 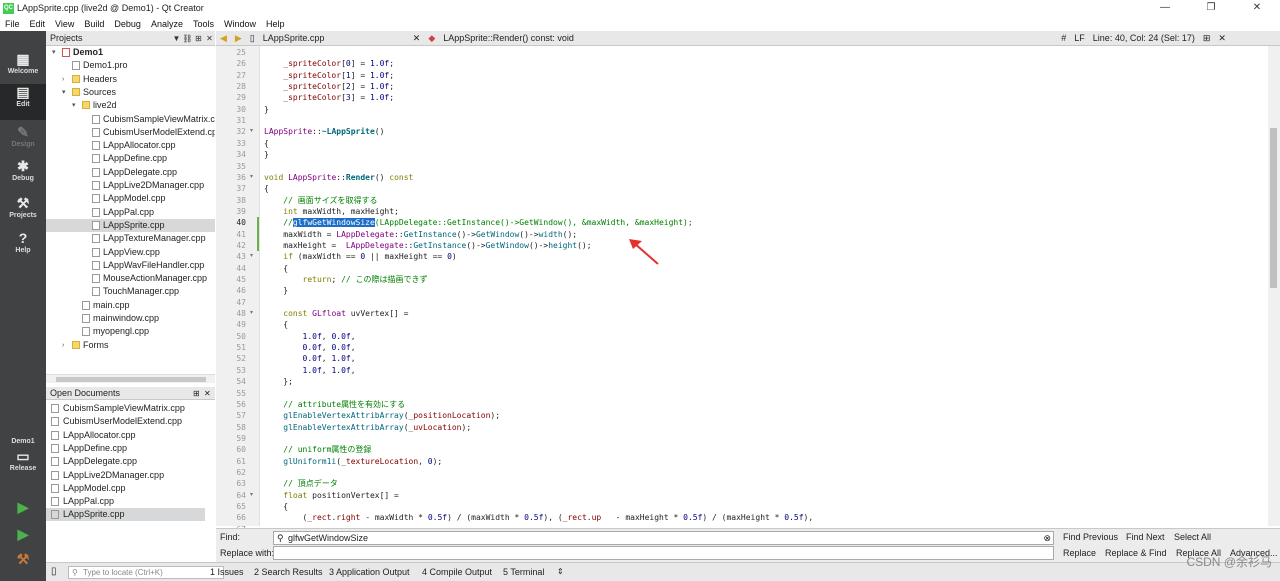 What do you see at coordinates (417, 38) in the screenshot?
I see `close-document-icon: ✕` at bounding box center [417, 38].